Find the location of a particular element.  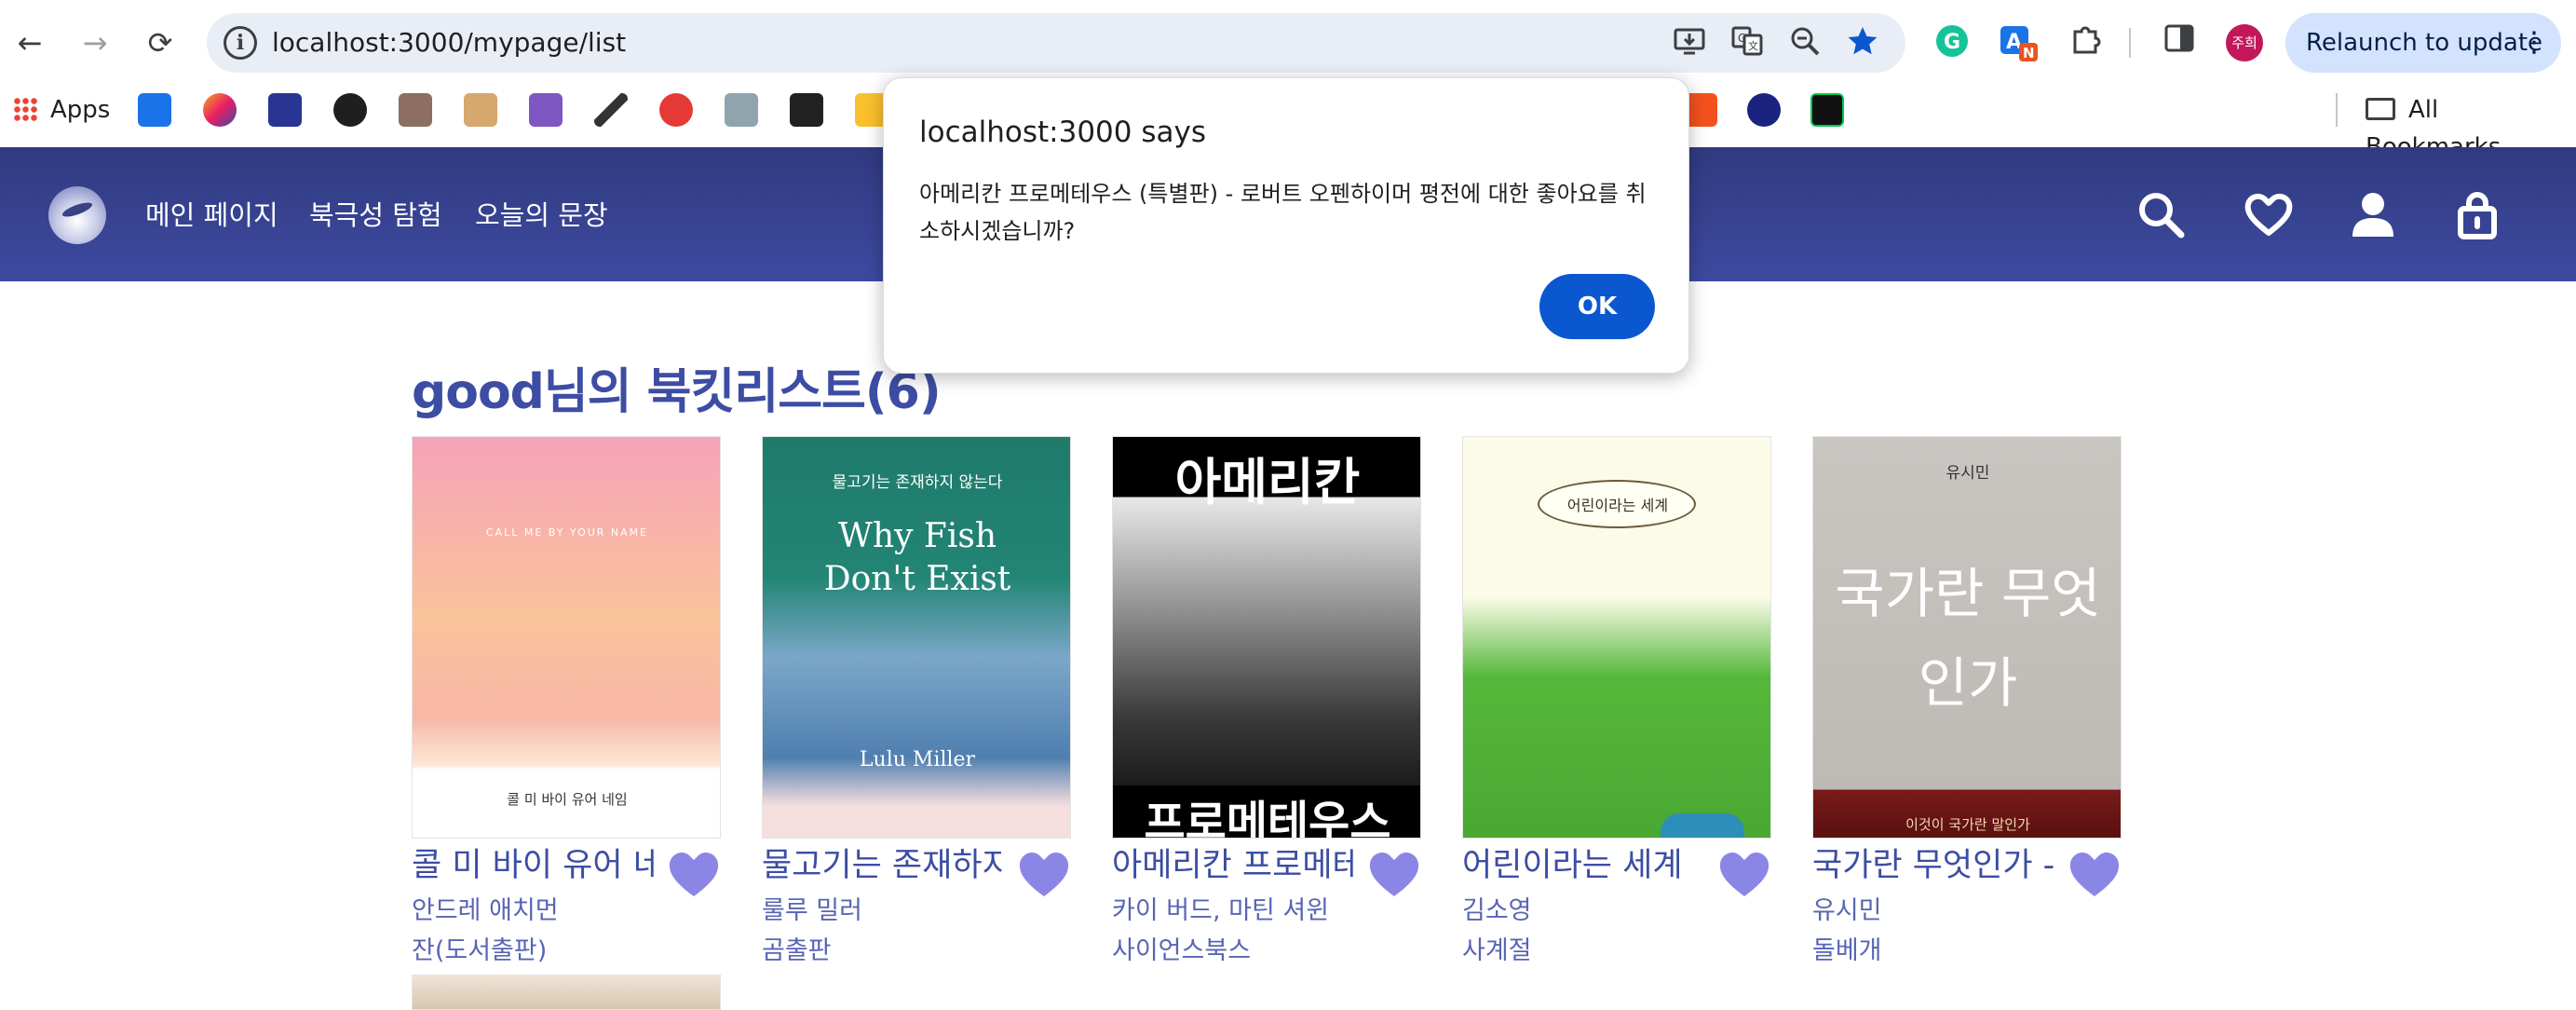

svg-text: 文 is located at coordinates (1753, 46).